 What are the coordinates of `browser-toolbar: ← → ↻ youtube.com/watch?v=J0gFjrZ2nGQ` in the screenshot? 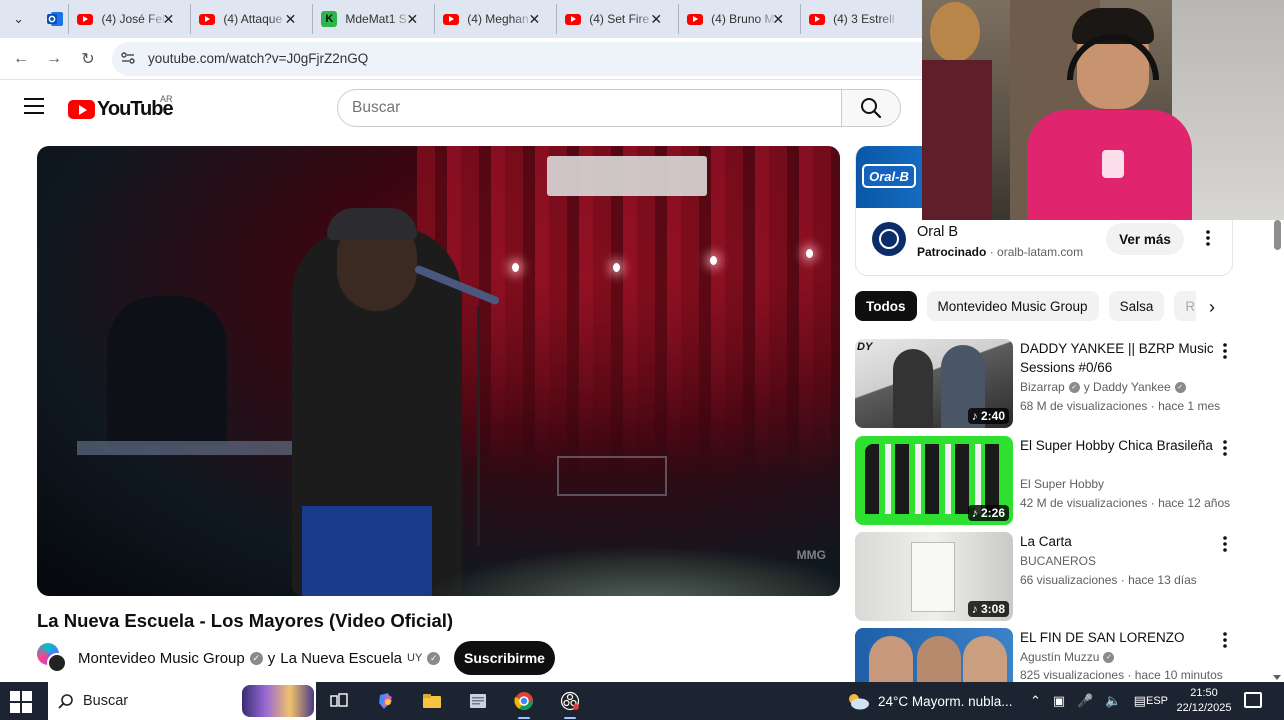 It's located at (461, 59).